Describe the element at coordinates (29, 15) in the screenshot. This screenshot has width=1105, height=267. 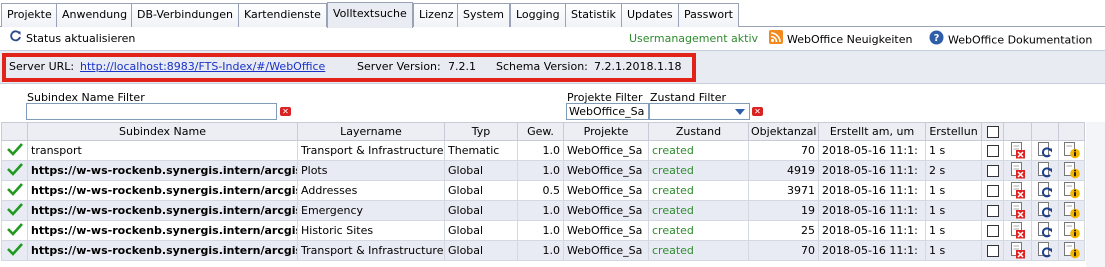
I see `tab-projekte: Projekte` at that location.